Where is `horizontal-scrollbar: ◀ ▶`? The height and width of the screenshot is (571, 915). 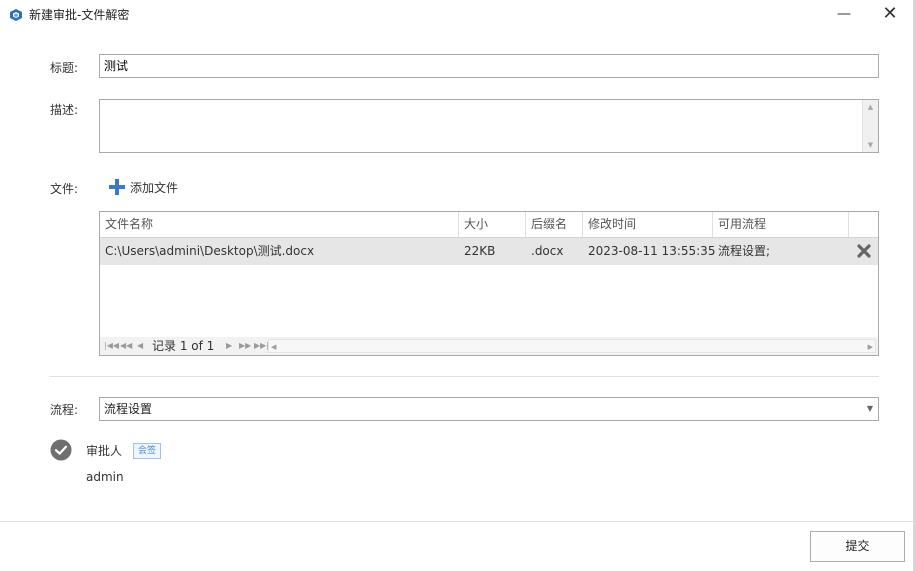 horizontal-scrollbar: ◀ ▶ is located at coordinates (572, 346).